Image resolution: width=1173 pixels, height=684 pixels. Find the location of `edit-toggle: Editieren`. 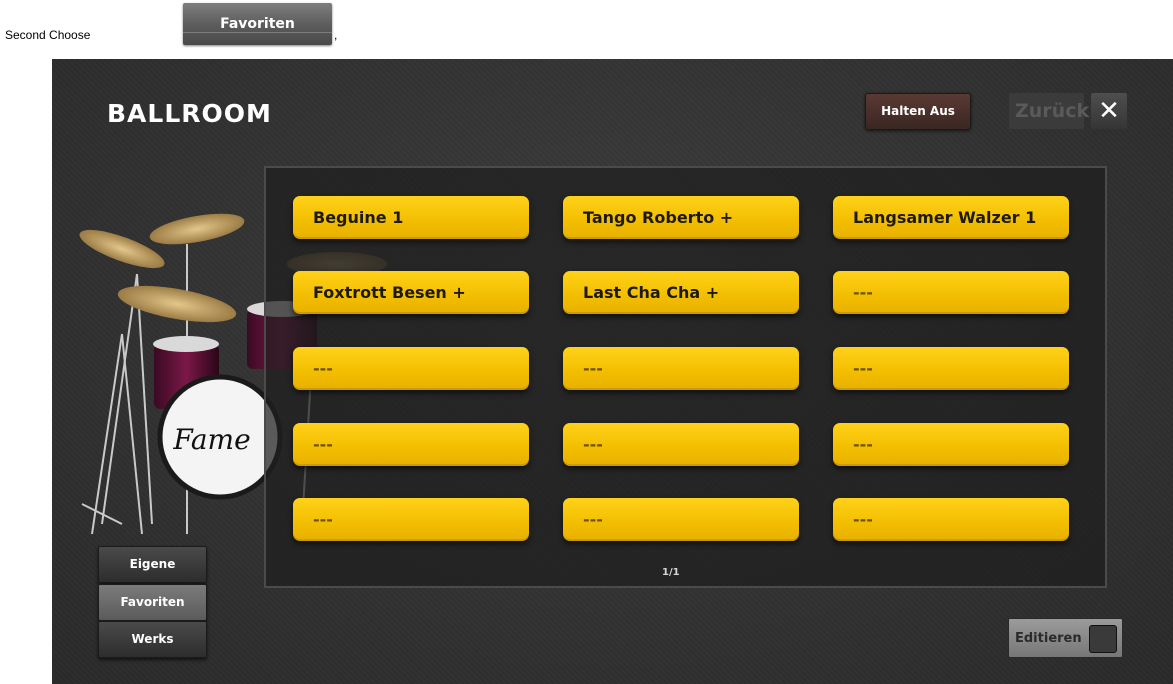

edit-toggle: Editieren is located at coordinates (1065, 638).